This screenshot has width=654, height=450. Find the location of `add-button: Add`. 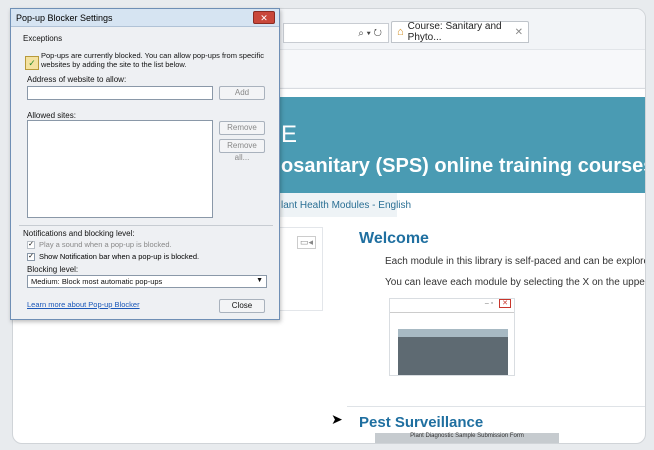

add-button: Add is located at coordinates (242, 93).